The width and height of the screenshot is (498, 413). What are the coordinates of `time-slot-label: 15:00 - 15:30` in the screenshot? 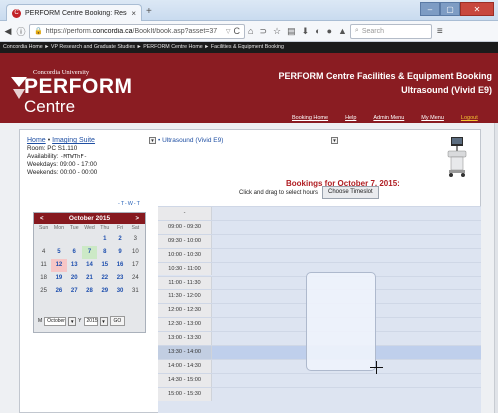 It's located at (185, 394).